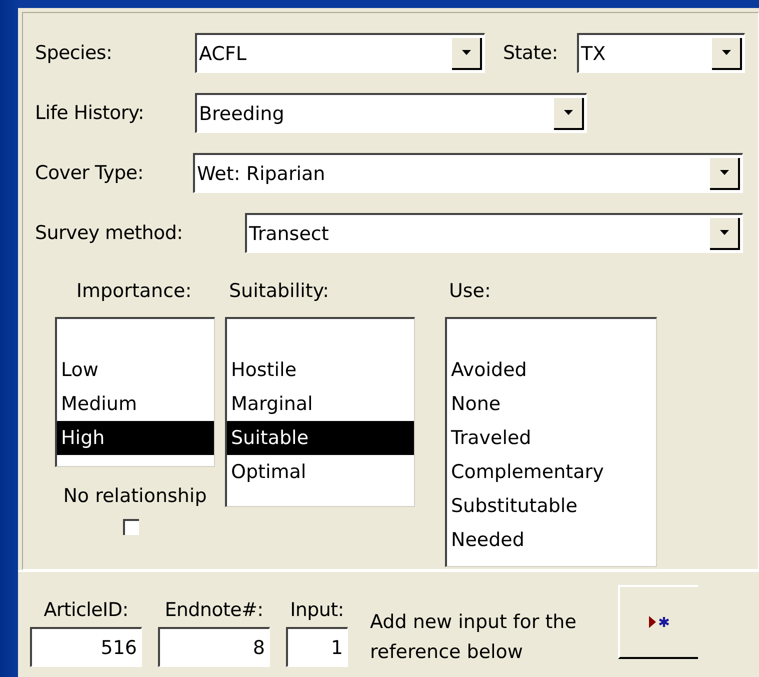 The width and height of the screenshot is (759, 677). What do you see at coordinates (551, 472) in the screenshot?
I see `list-item: Complementary` at bounding box center [551, 472].